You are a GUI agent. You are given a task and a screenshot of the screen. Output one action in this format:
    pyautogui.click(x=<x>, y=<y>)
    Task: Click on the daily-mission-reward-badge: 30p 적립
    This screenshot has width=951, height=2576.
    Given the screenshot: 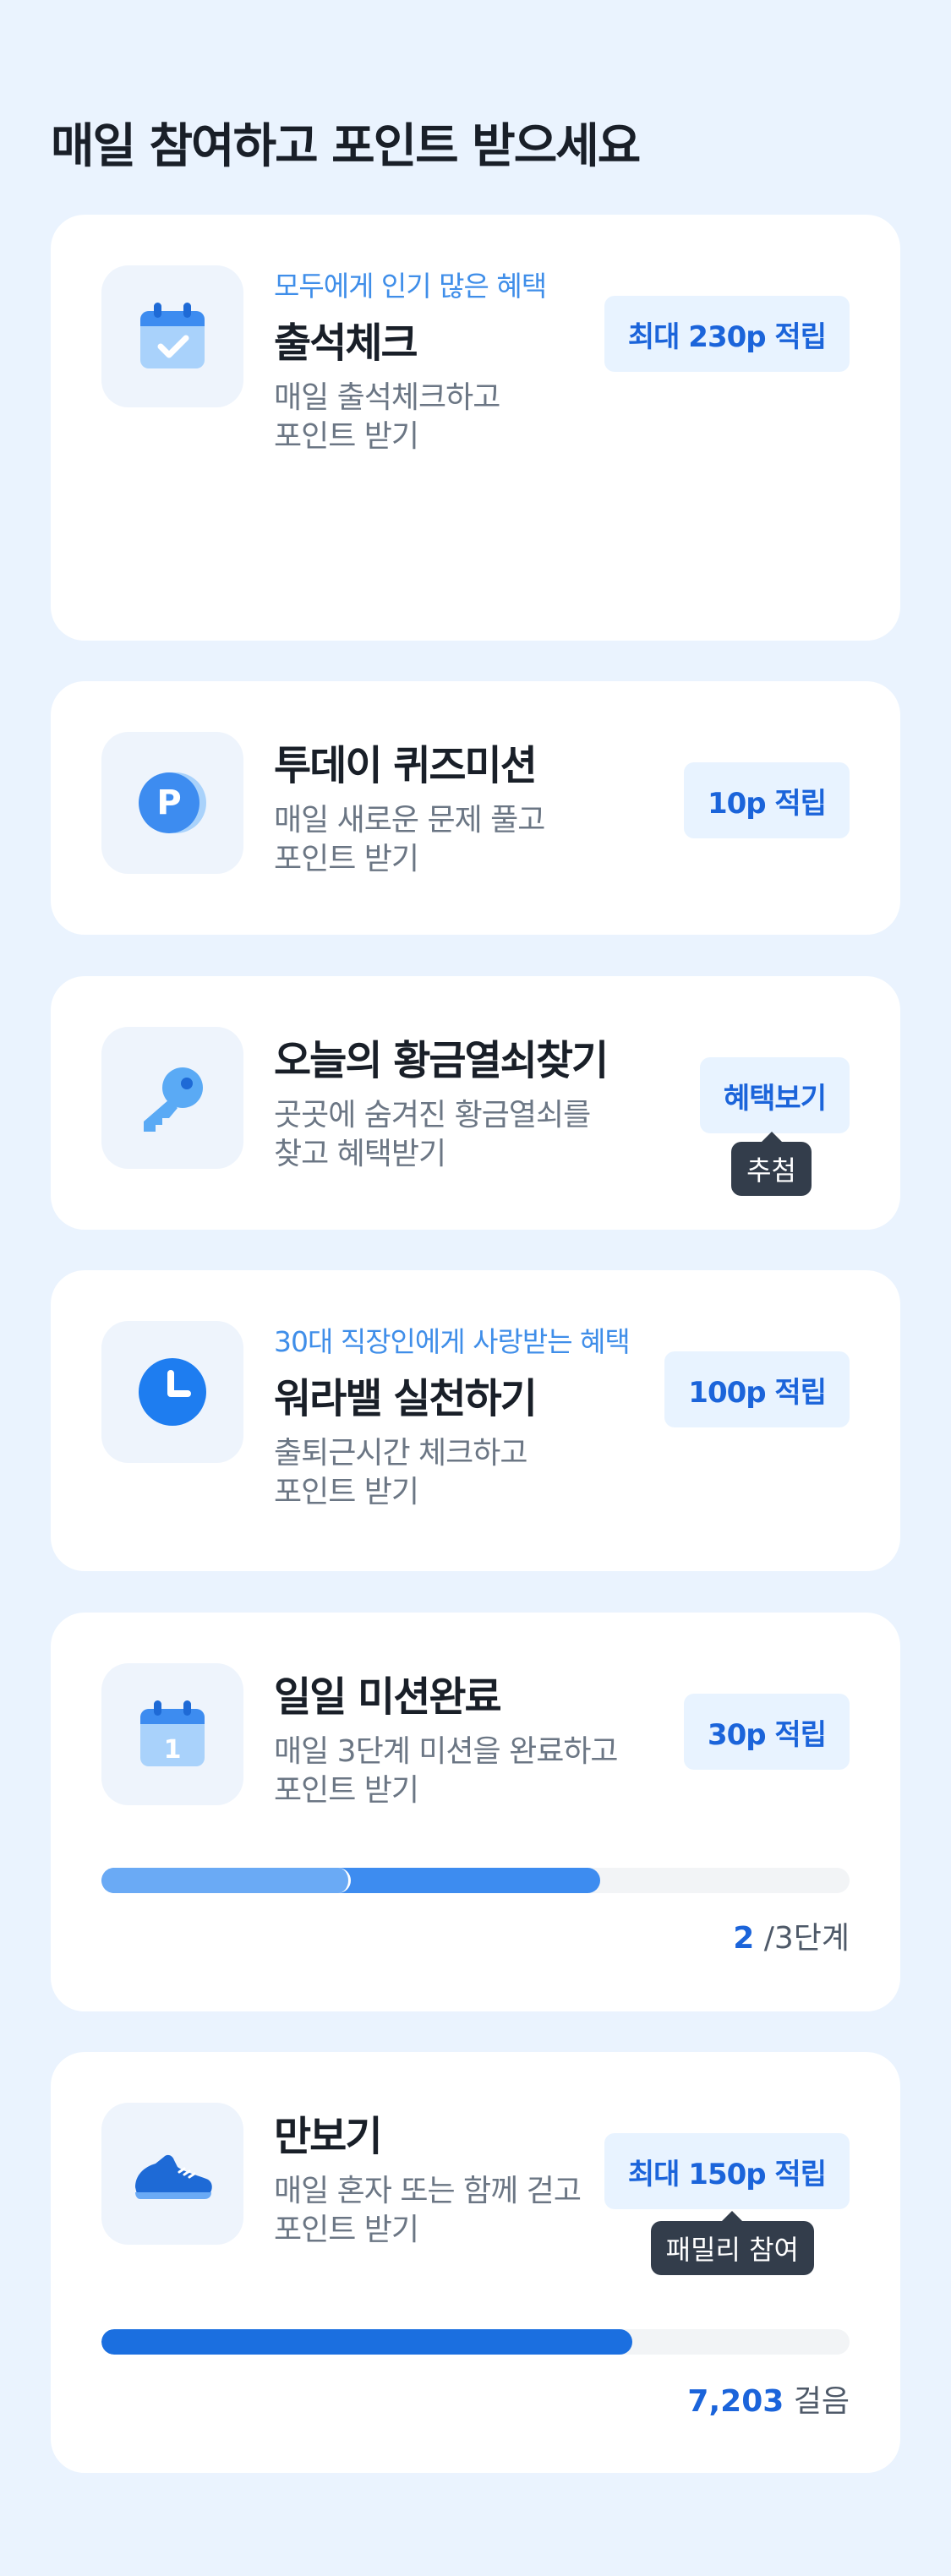 What is the action you would take?
    pyautogui.click(x=766, y=1732)
    